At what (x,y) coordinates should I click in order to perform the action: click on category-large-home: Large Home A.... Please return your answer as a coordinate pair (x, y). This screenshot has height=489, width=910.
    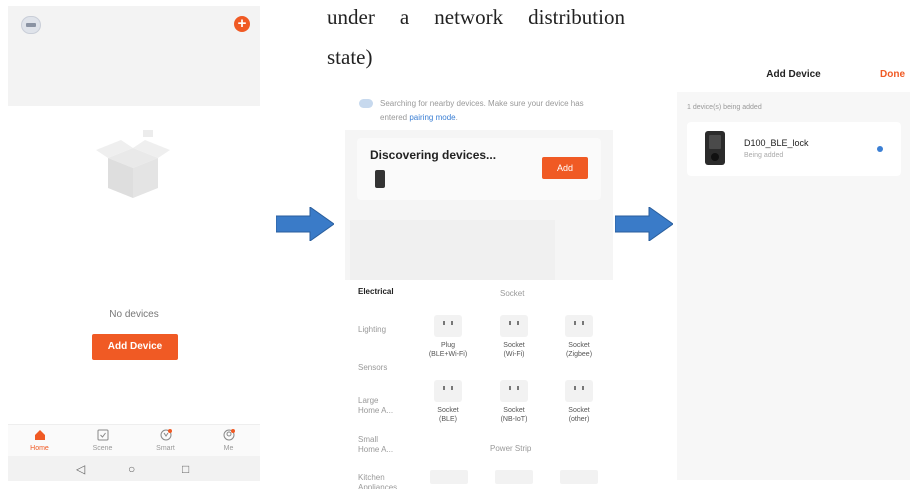
    Looking at the image, I should click on (375, 406).